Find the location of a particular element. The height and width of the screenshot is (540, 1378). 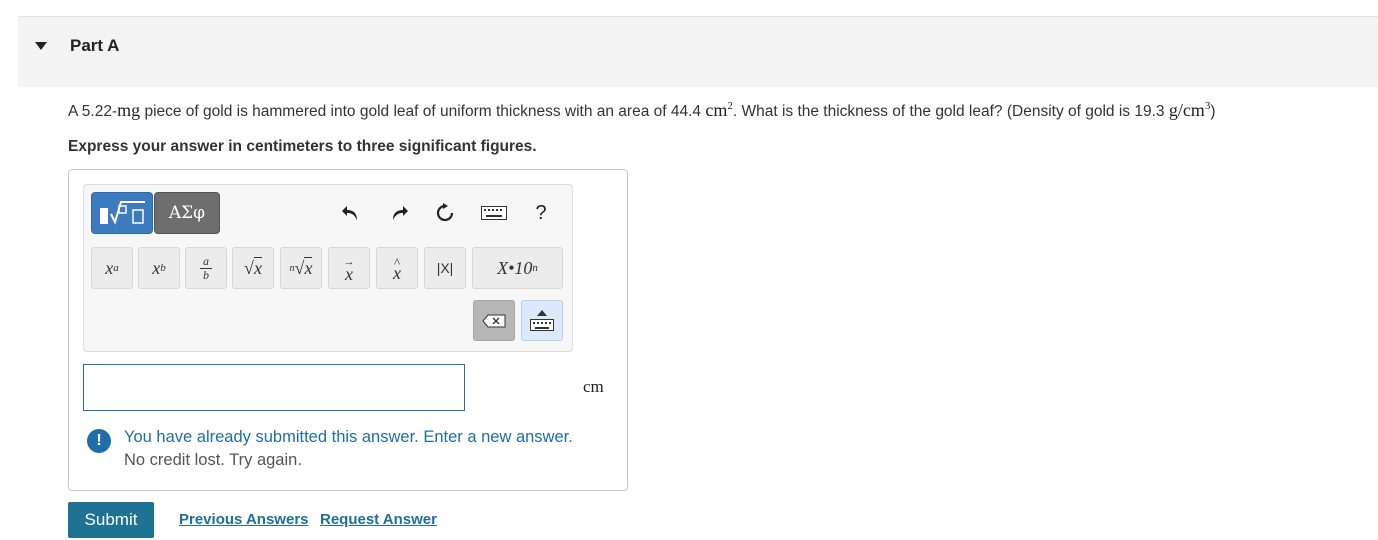

request-answer-link: Request Answer is located at coordinates (378, 519).